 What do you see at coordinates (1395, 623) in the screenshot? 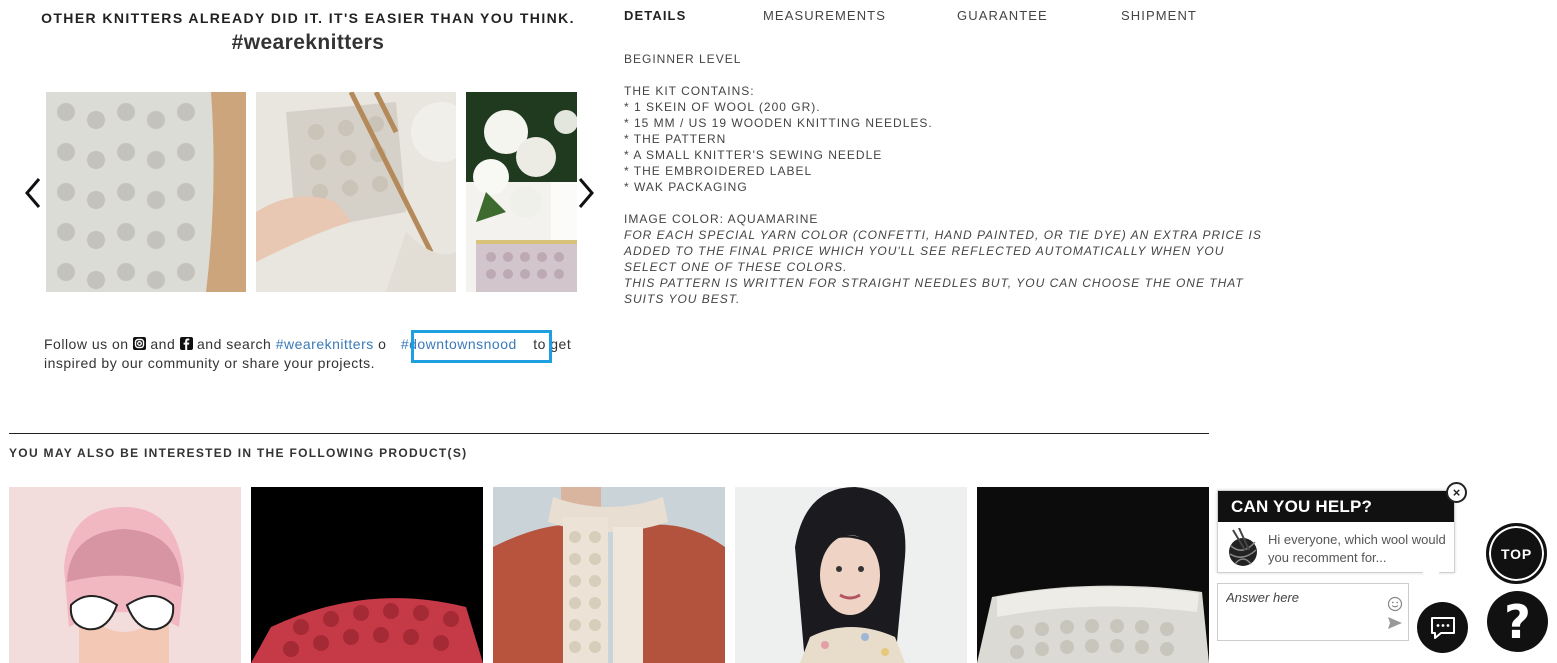
I see `send-icon` at bounding box center [1395, 623].